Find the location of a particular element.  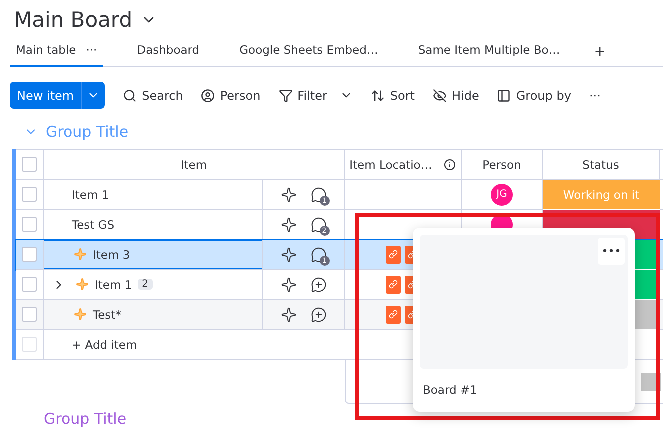

board-title: Main Board is located at coordinates (73, 20).